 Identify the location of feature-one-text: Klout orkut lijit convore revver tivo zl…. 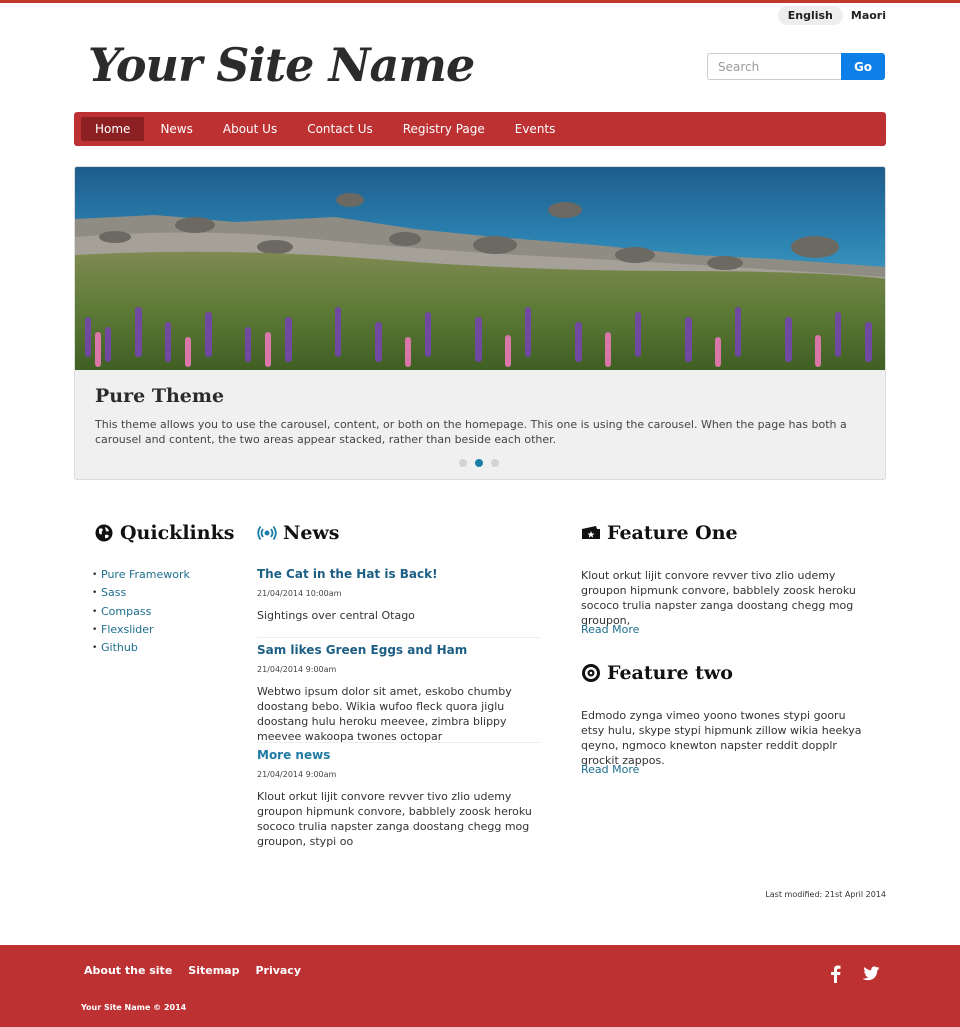
(718, 598).